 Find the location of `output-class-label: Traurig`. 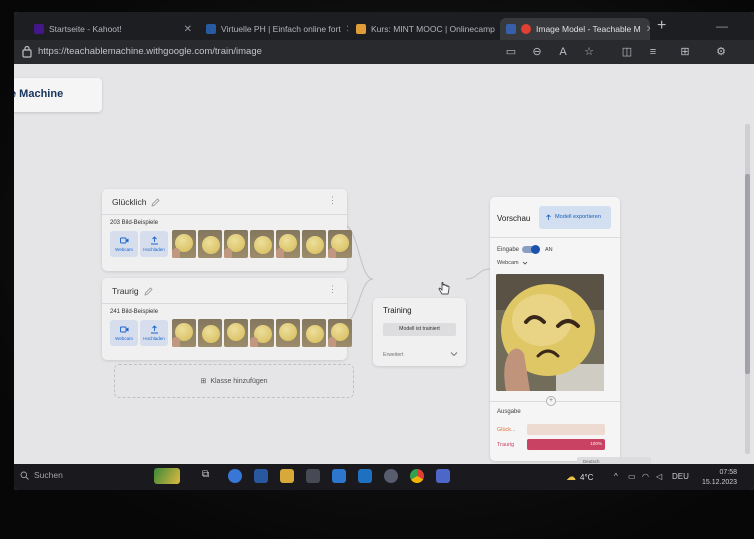

output-class-label: Traurig is located at coordinates (506, 445).